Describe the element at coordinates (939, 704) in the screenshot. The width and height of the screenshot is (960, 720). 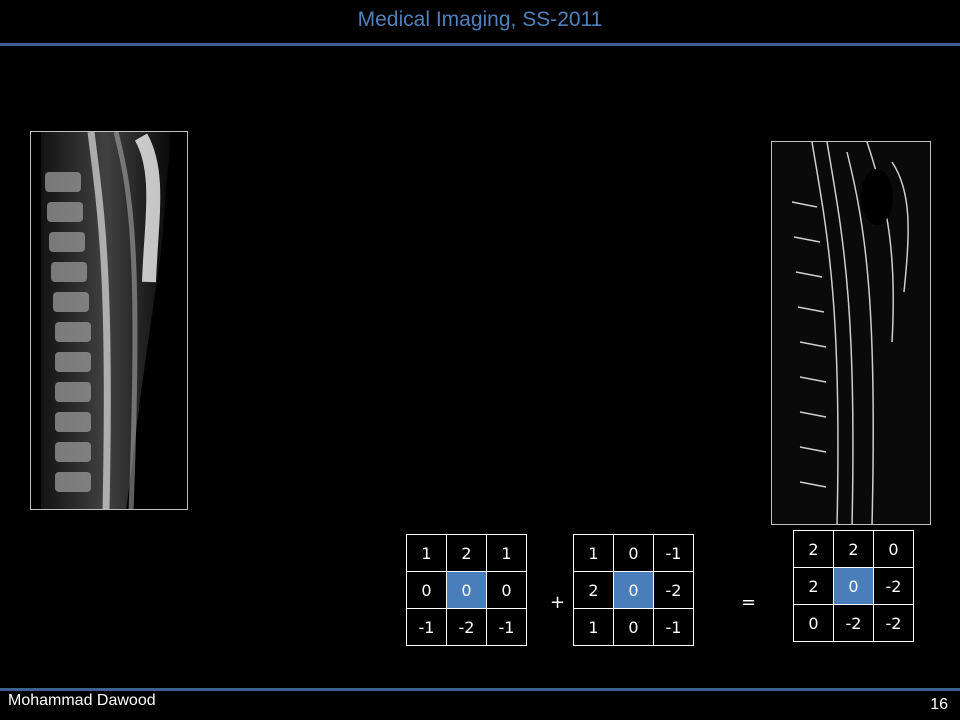
I see `page-number: 16` at that location.